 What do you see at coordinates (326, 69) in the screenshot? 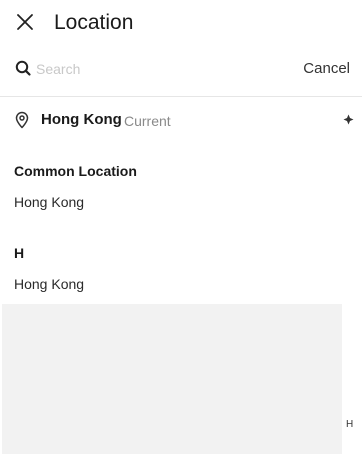
I see `cancel-button: Cancel` at bounding box center [326, 69].